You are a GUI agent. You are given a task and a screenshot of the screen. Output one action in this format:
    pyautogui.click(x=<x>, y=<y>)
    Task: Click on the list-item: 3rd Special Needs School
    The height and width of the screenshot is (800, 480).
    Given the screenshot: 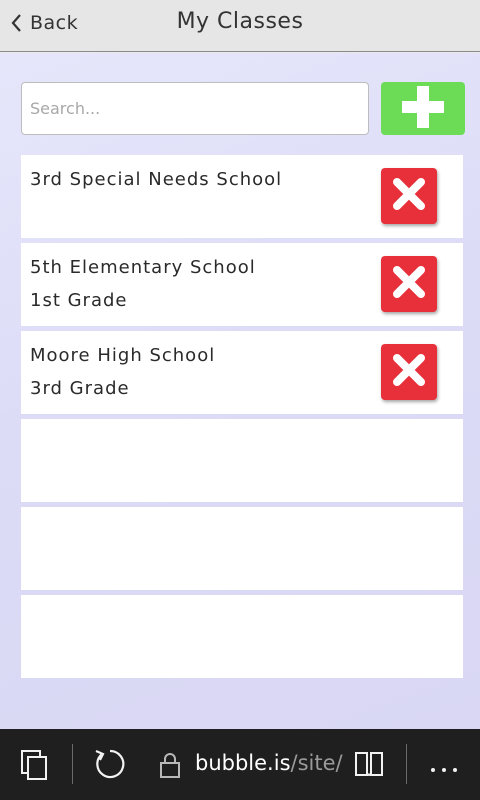 What is the action you would take?
    pyautogui.click(x=242, y=196)
    